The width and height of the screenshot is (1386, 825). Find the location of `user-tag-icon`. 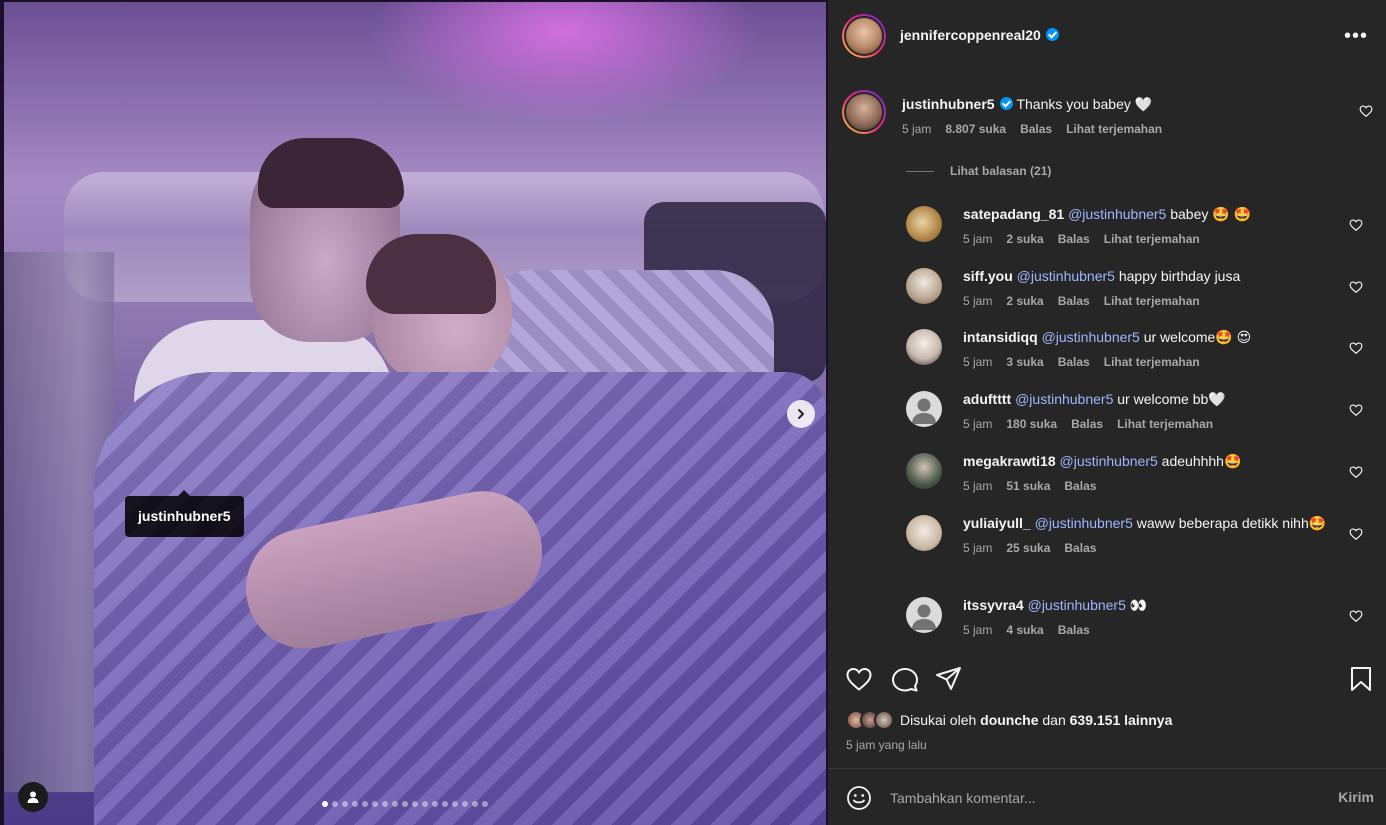

user-tag-icon is located at coordinates (33, 797).